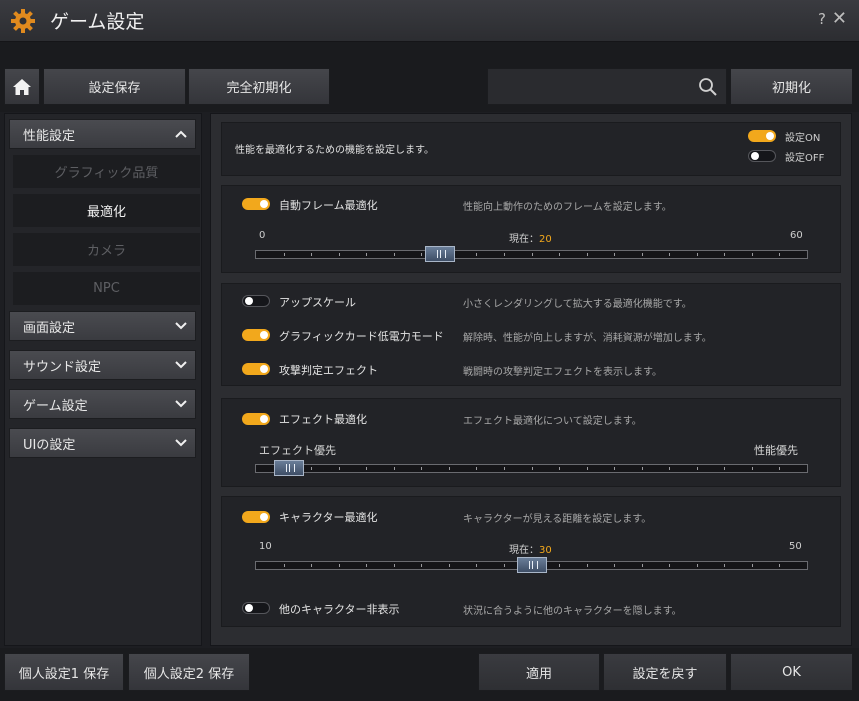 The width and height of the screenshot is (859, 701). What do you see at coordinates (23, 21) in the screenshot?
I see `gear-icon` at bounding box center [23, 21].